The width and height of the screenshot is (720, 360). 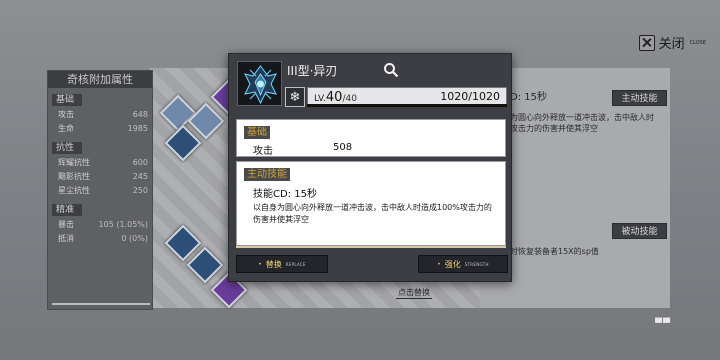 What do you see at coordinates (100, 79) in the screenshot?
I see `attribute-panel-title: 奇核附加属性` at bounding box center [100, 79].